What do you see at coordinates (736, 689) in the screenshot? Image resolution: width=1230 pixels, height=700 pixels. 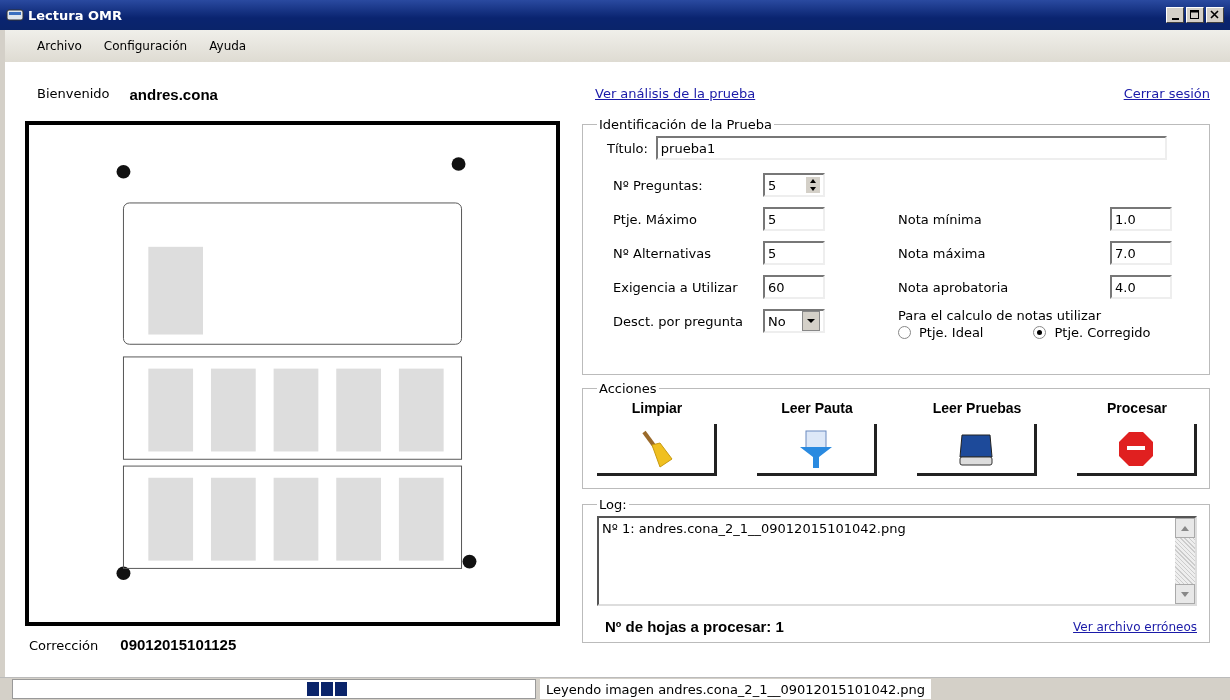 I see `status-message: Leyendo imagen andres.cona_2_1__09012015101042.png` at bounding box center [736, 689].